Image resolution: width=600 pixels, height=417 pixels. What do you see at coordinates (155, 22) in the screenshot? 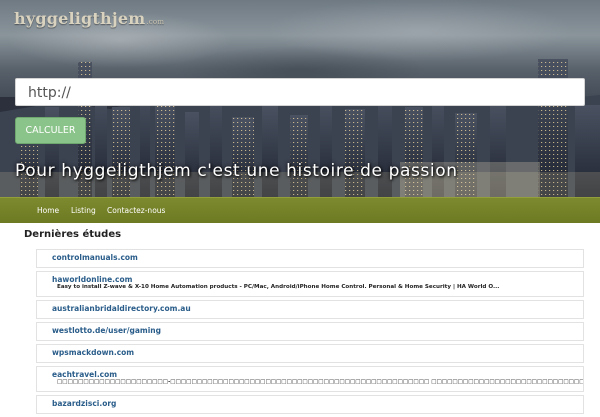
I see `logo-suffix: .com` at bounding box center [155, 22].